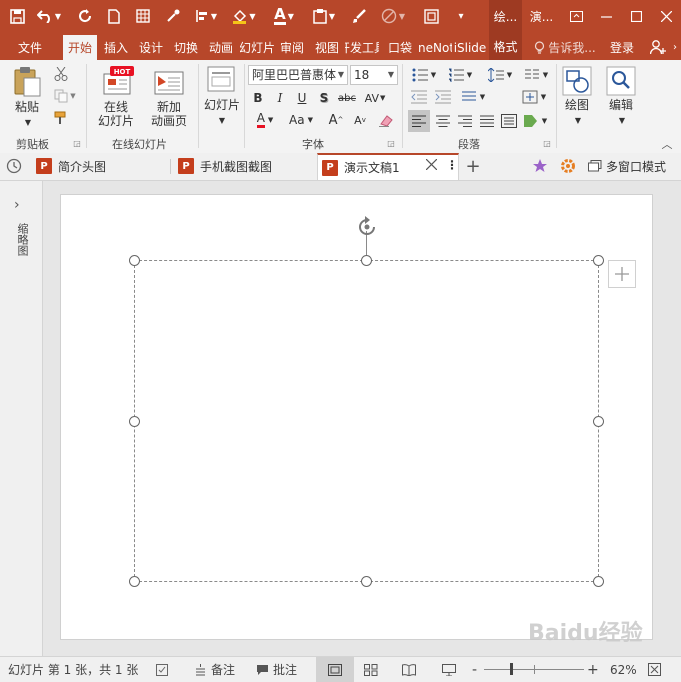 This screenshot has height=682, width=681. I want to click on cut-icon, so click(61, 74).